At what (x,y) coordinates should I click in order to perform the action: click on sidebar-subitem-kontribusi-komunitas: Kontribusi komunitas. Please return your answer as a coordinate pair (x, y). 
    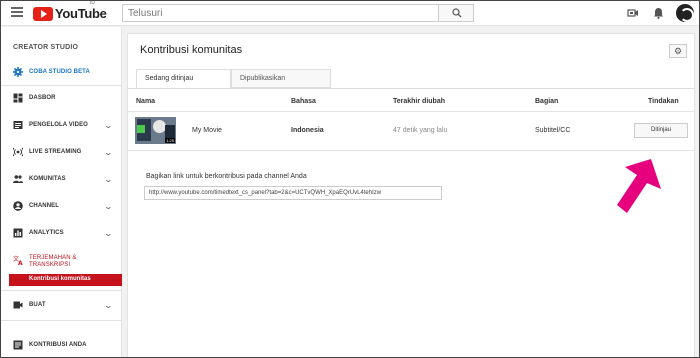
    Looking at the image, I should click on (65, 280).